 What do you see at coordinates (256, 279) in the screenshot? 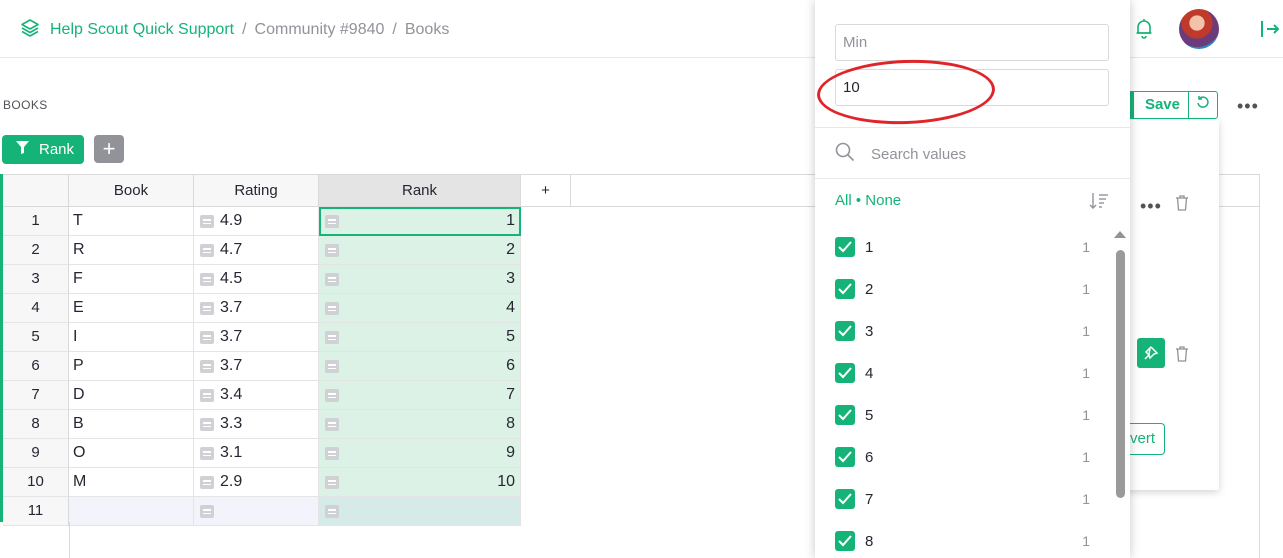
I see `cell-rating: 4.5` at bounding box center [256, 279].